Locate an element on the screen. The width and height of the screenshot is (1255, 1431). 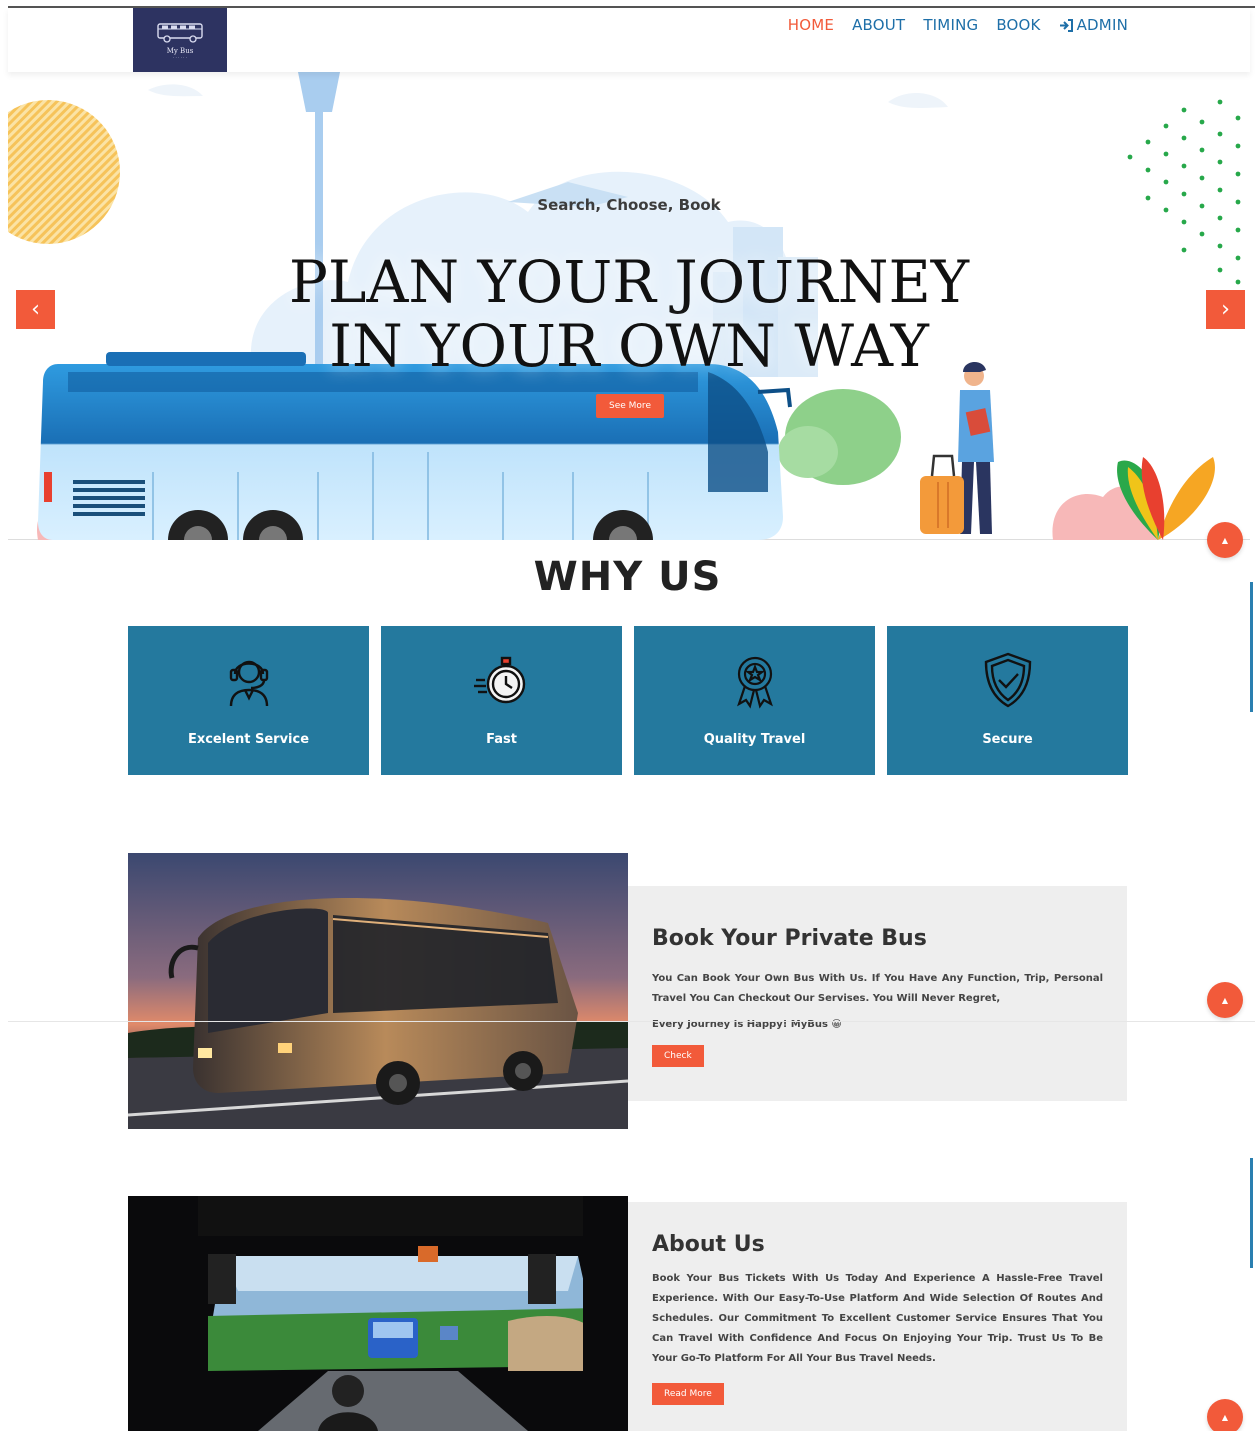
chevron-right-icon: › is located at coordinates (1225, 309).